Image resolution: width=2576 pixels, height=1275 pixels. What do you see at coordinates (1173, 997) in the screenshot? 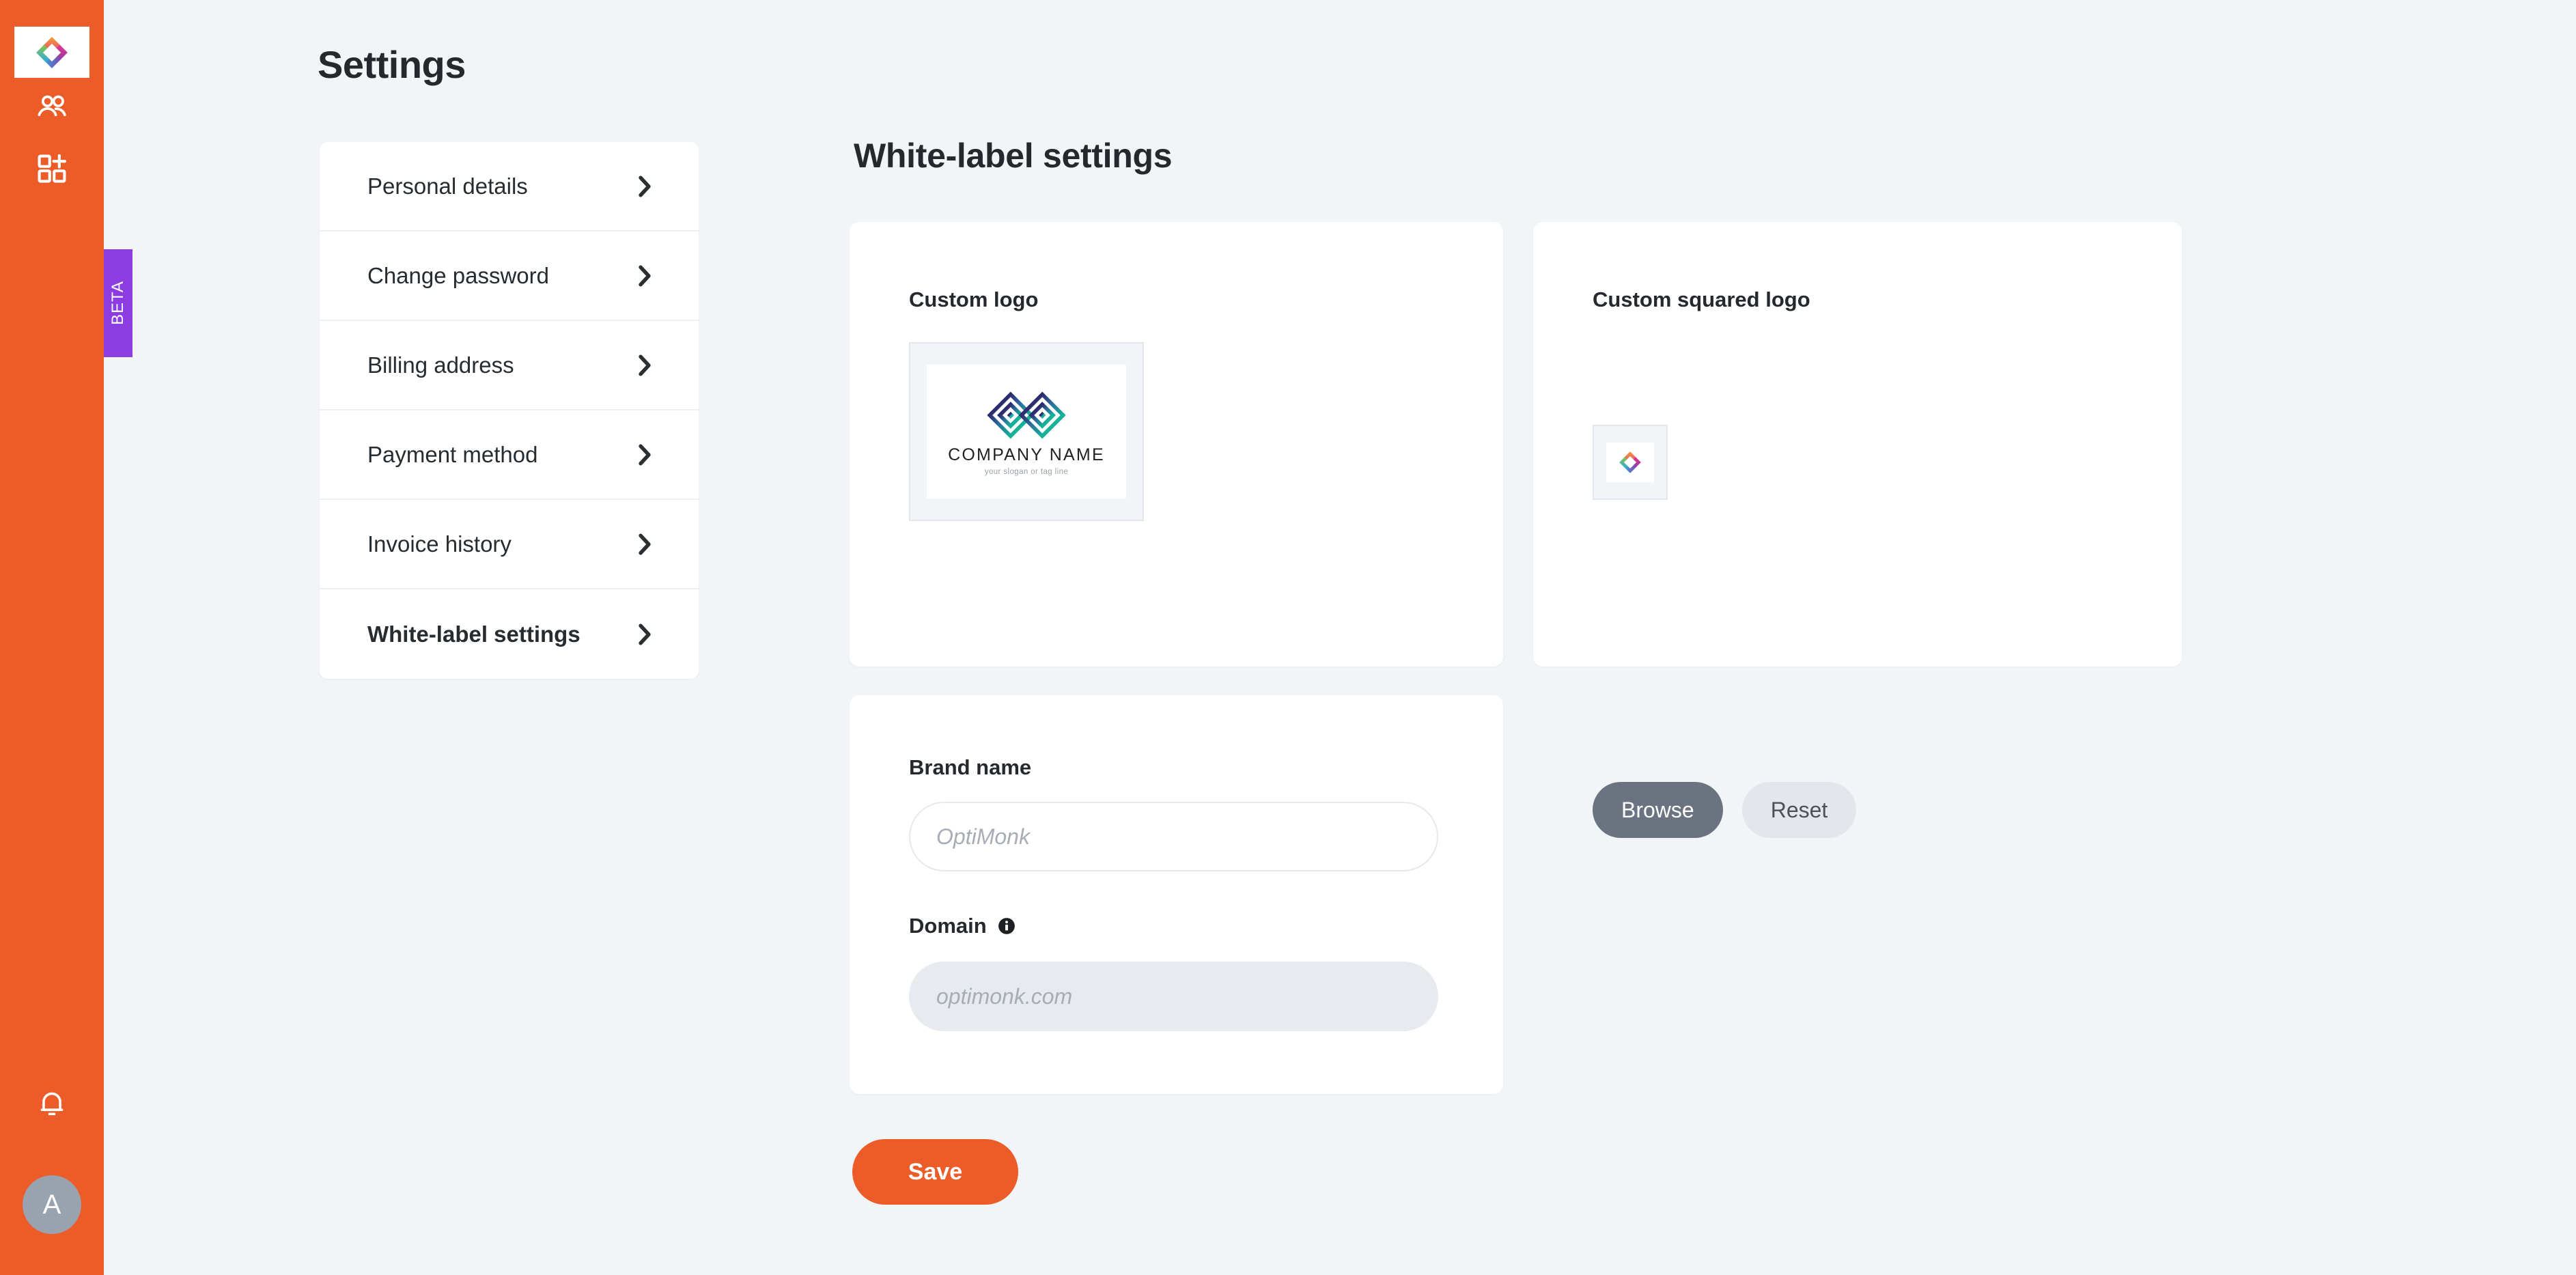
I see `domain-input` at bounding box center [1173, 997].